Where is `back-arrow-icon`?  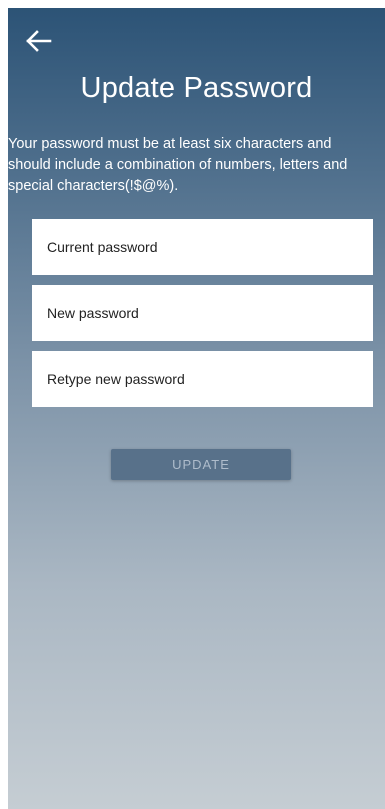
back-arrow-icon is located at coordinates (39, 41).